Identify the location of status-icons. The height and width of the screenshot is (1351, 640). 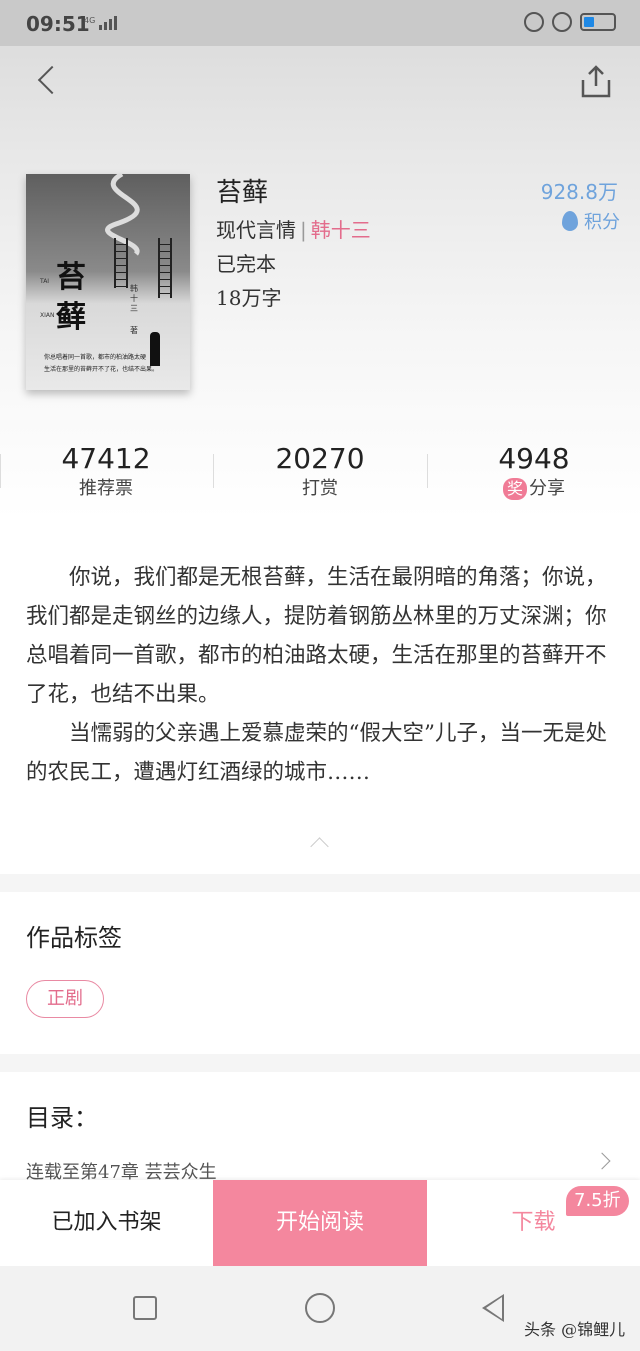
(570, 22).